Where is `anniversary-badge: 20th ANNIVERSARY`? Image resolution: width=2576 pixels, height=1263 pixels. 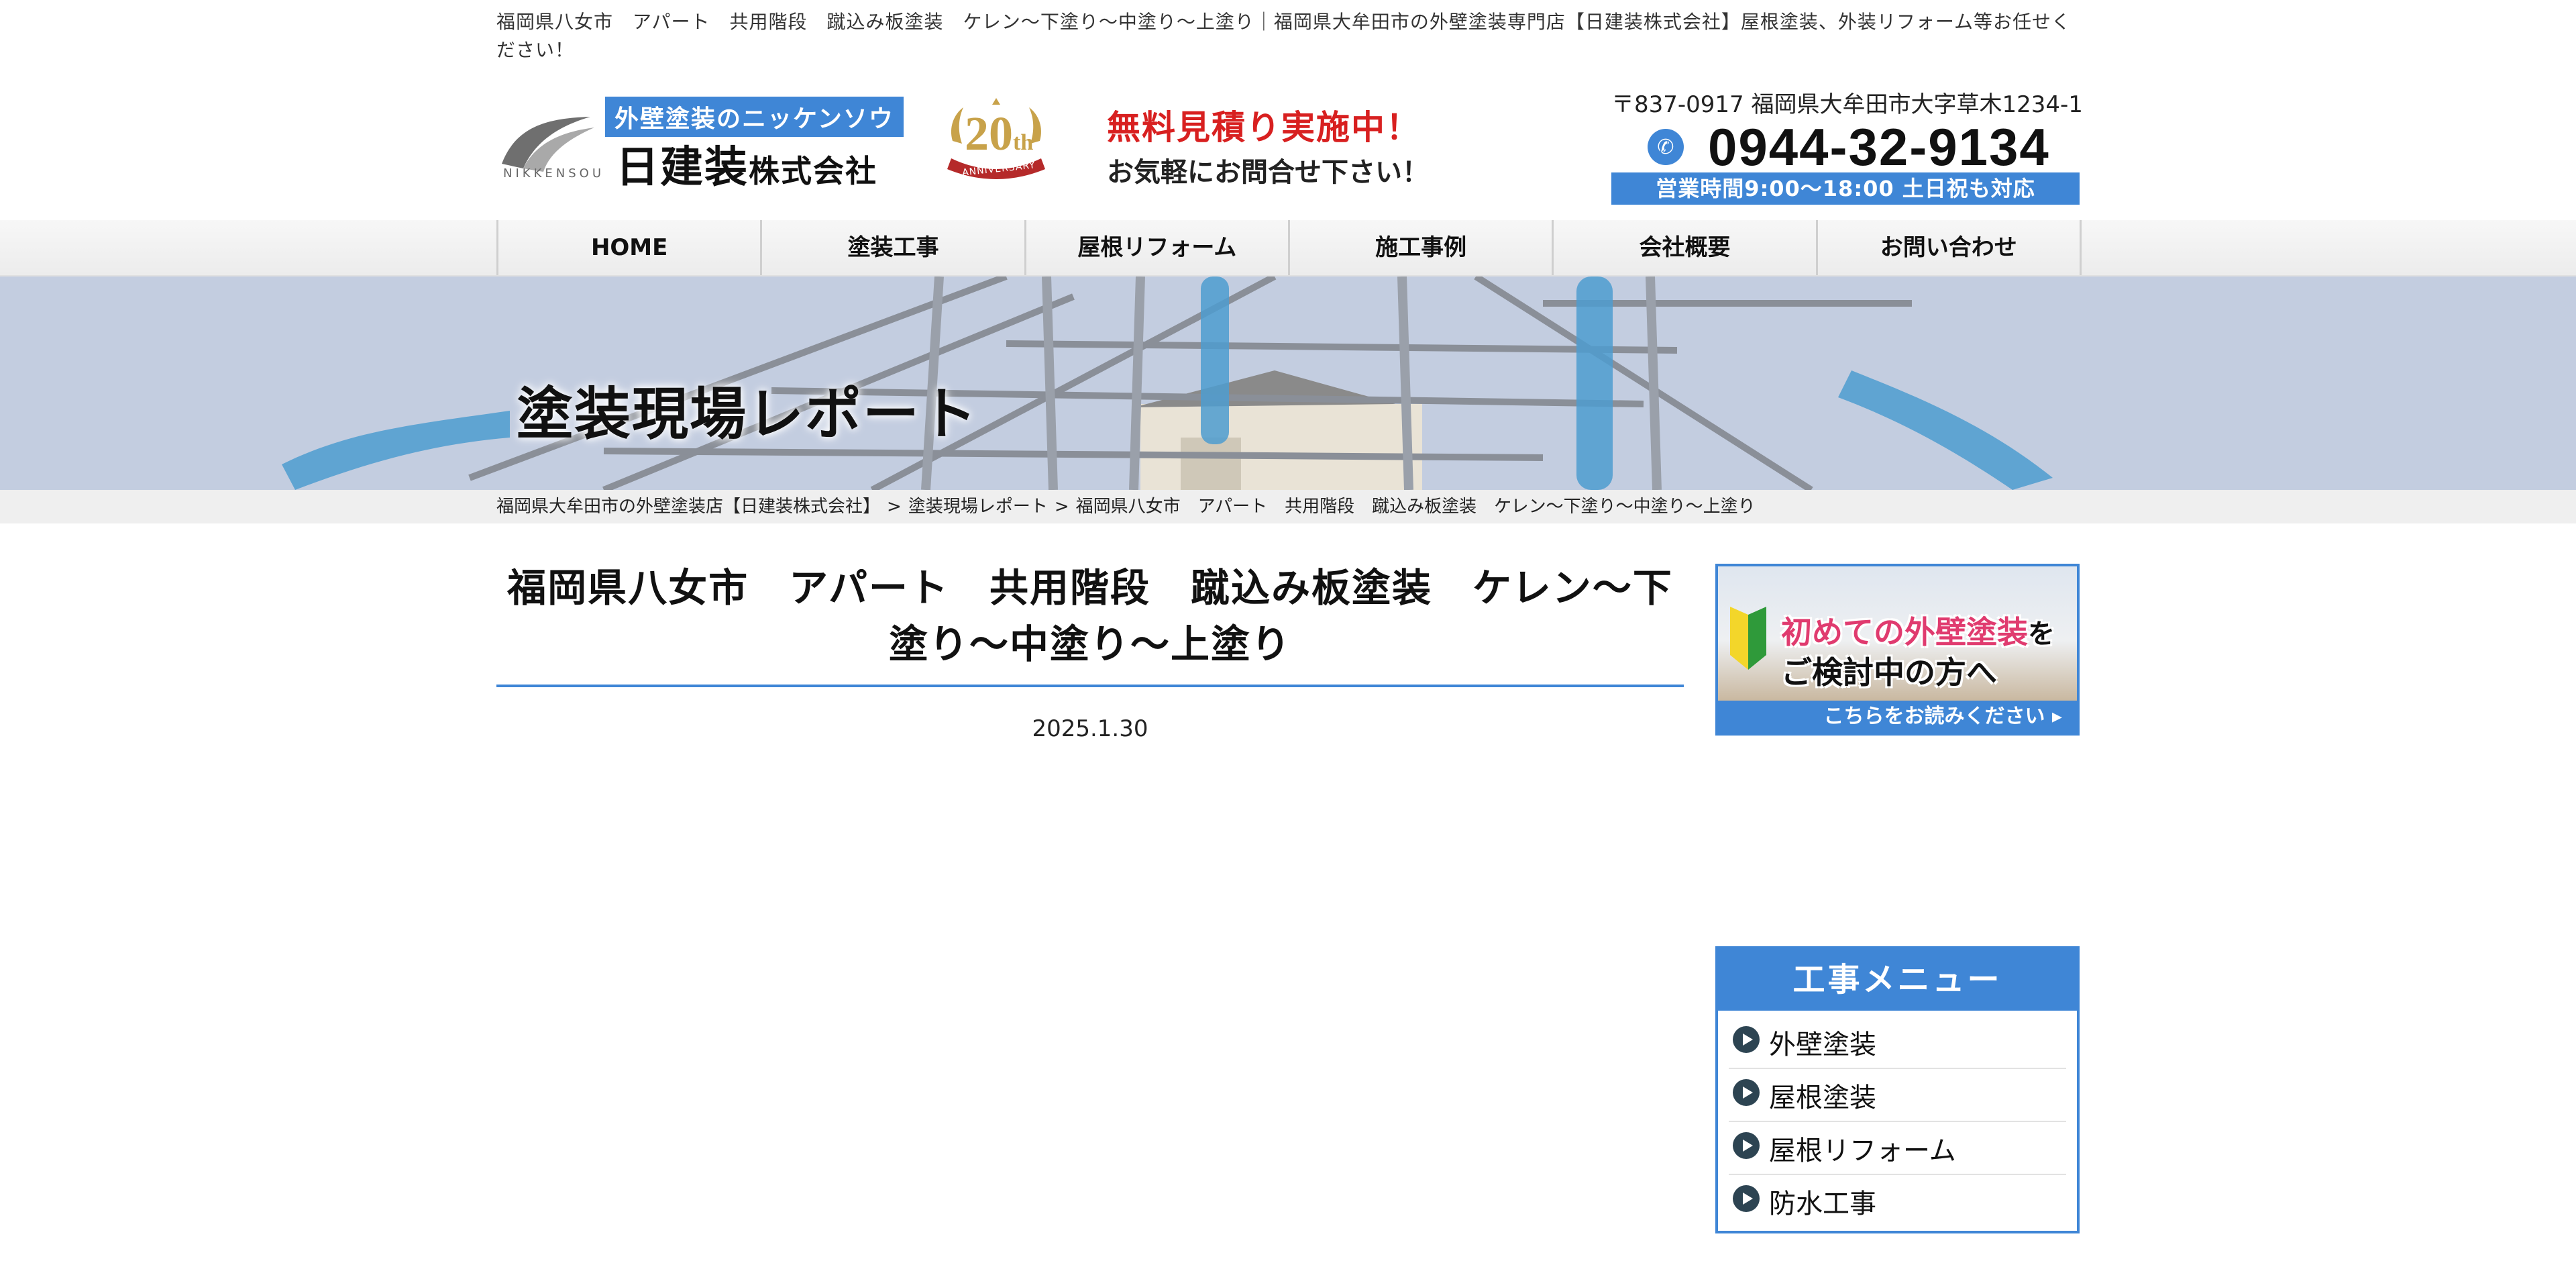
anniversary-badge: 20th ANNIVERSARY is located at coordinates (996, 141).